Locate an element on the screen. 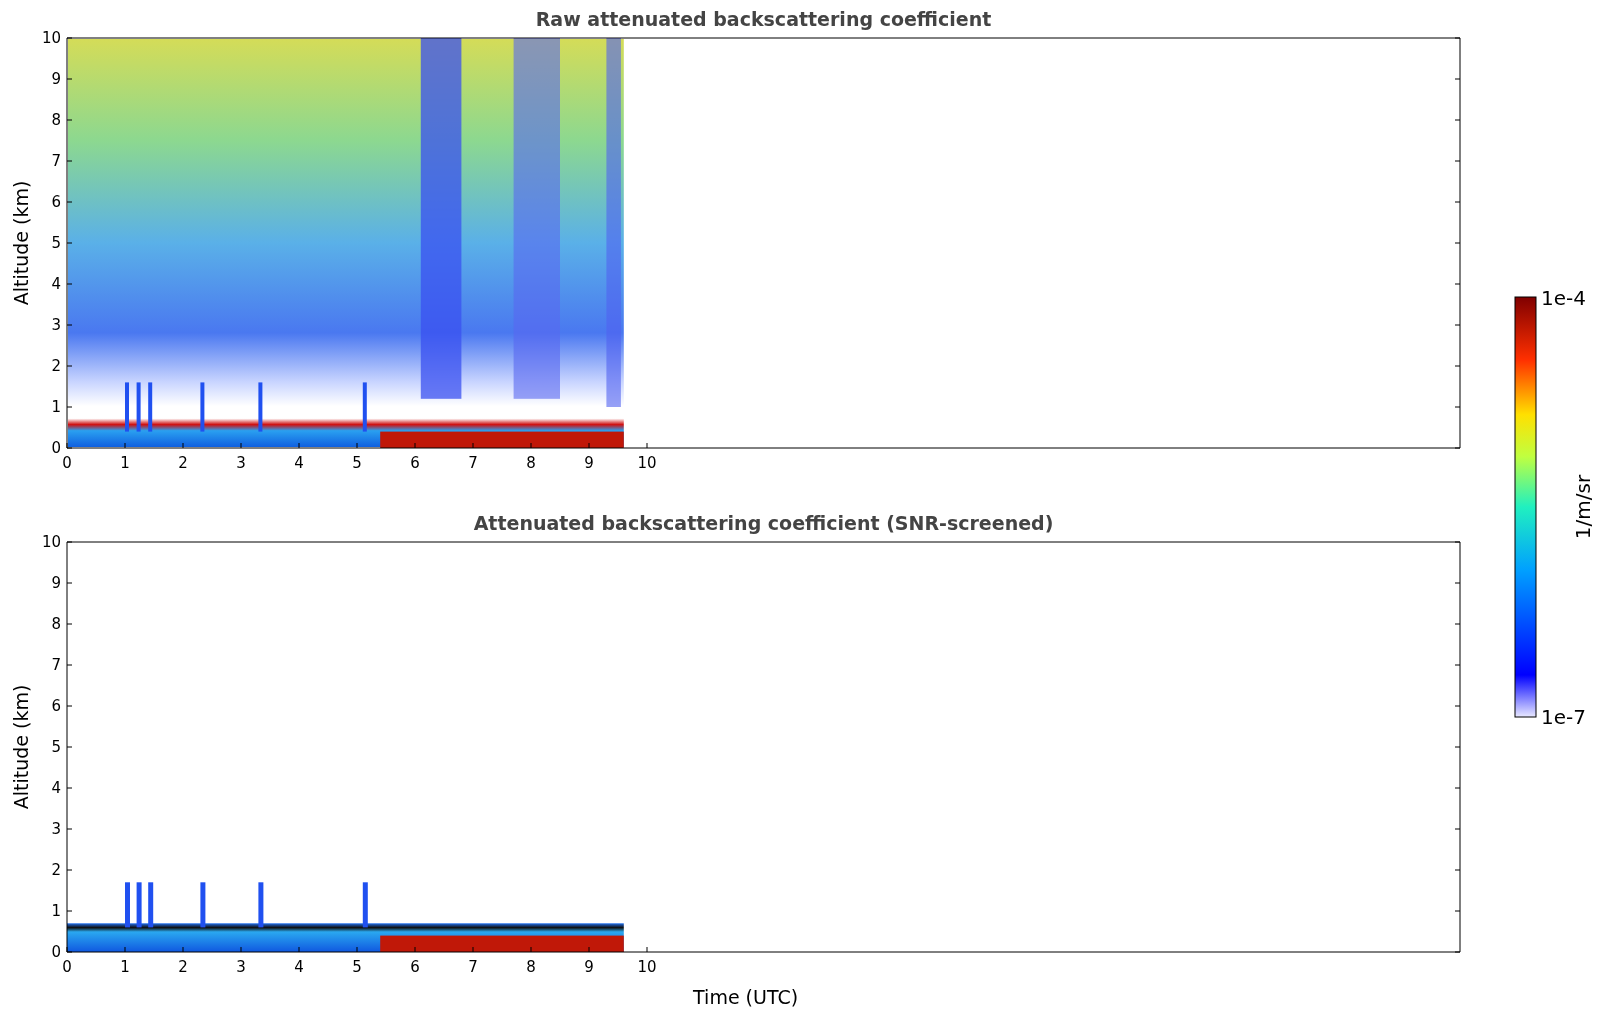  axis-label: Altitude (km) is located at coordinates (21, 243).